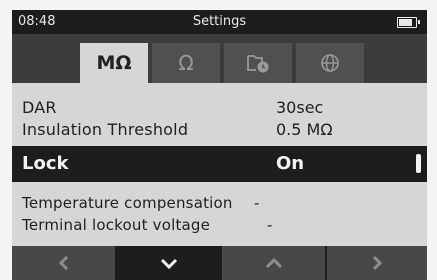 This screenshot has width=437, height=280. I want to click on battery-icon, so click(408, 22).